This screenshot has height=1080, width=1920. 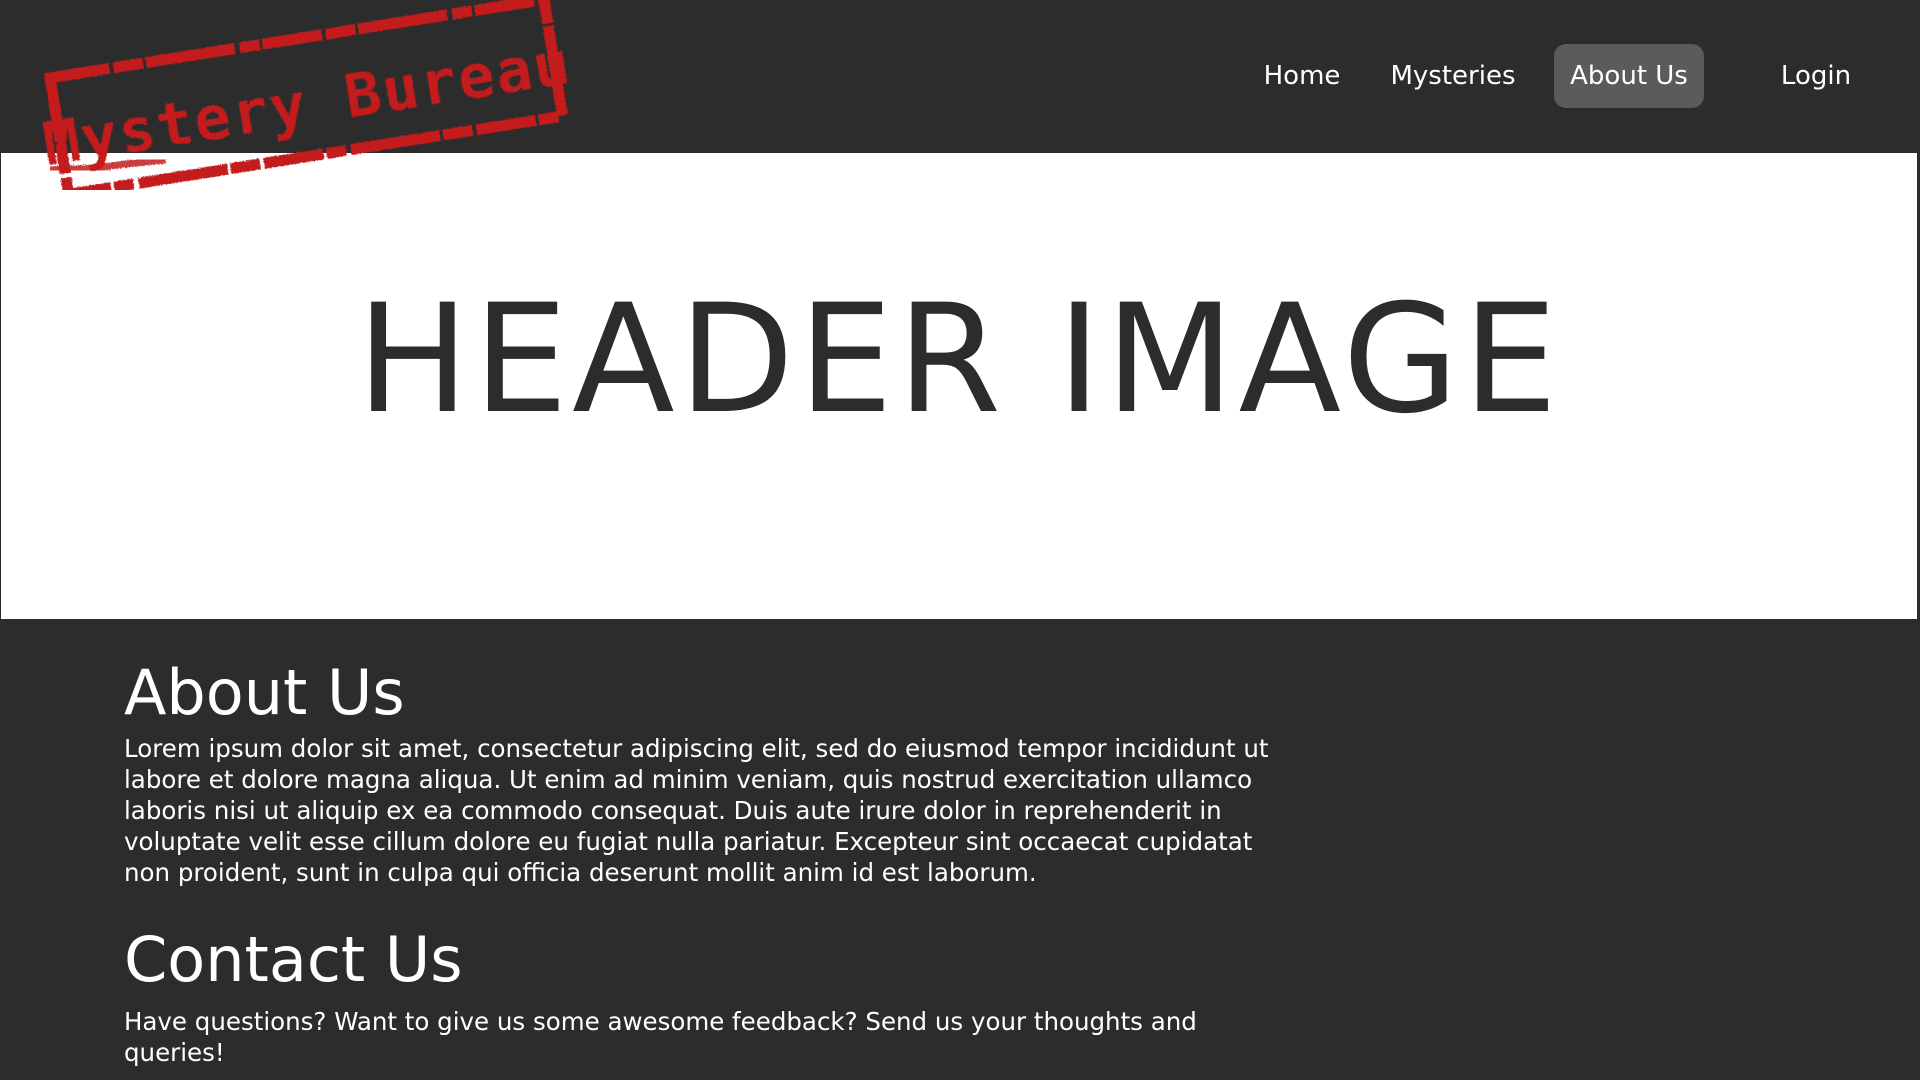 What do you see at coordinates (306, 95) in the screenshot?
I see `mystery-bureau-logo: Mystery Bureau` at bounding box center [306, 95].